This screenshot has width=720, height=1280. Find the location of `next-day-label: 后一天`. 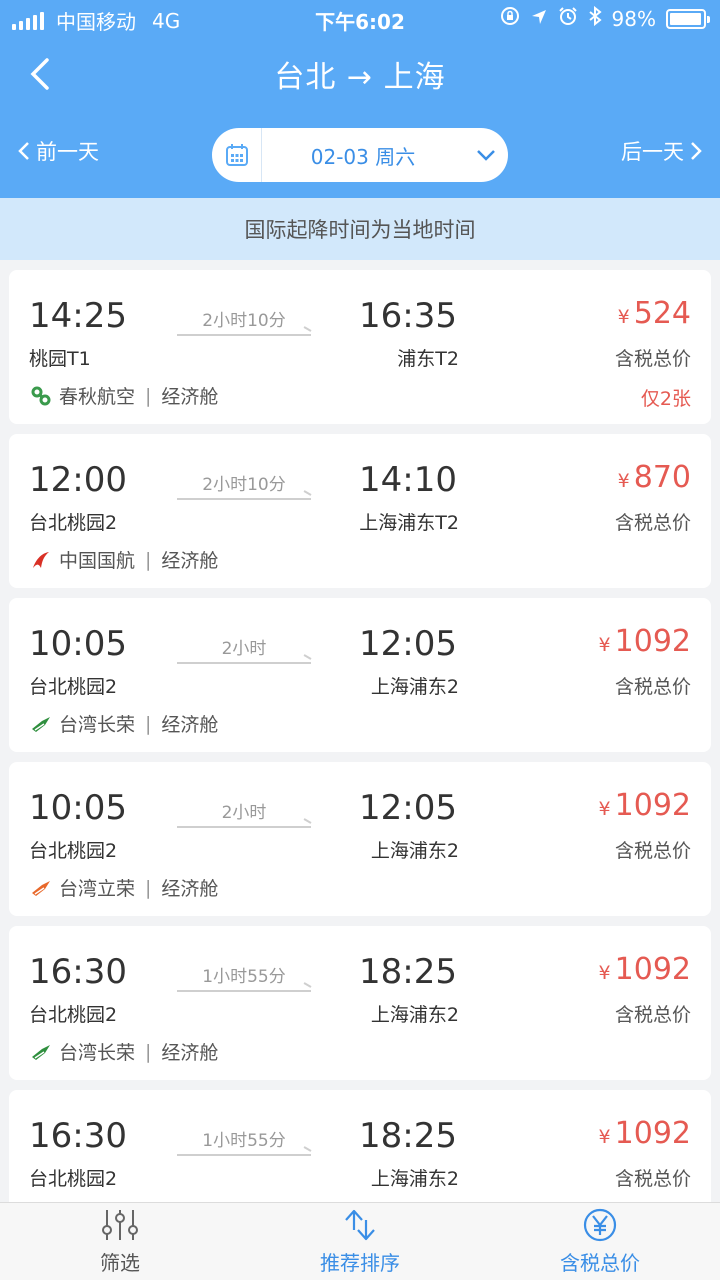

next-day-label: 后一天 is located at coordinates (652, 152).